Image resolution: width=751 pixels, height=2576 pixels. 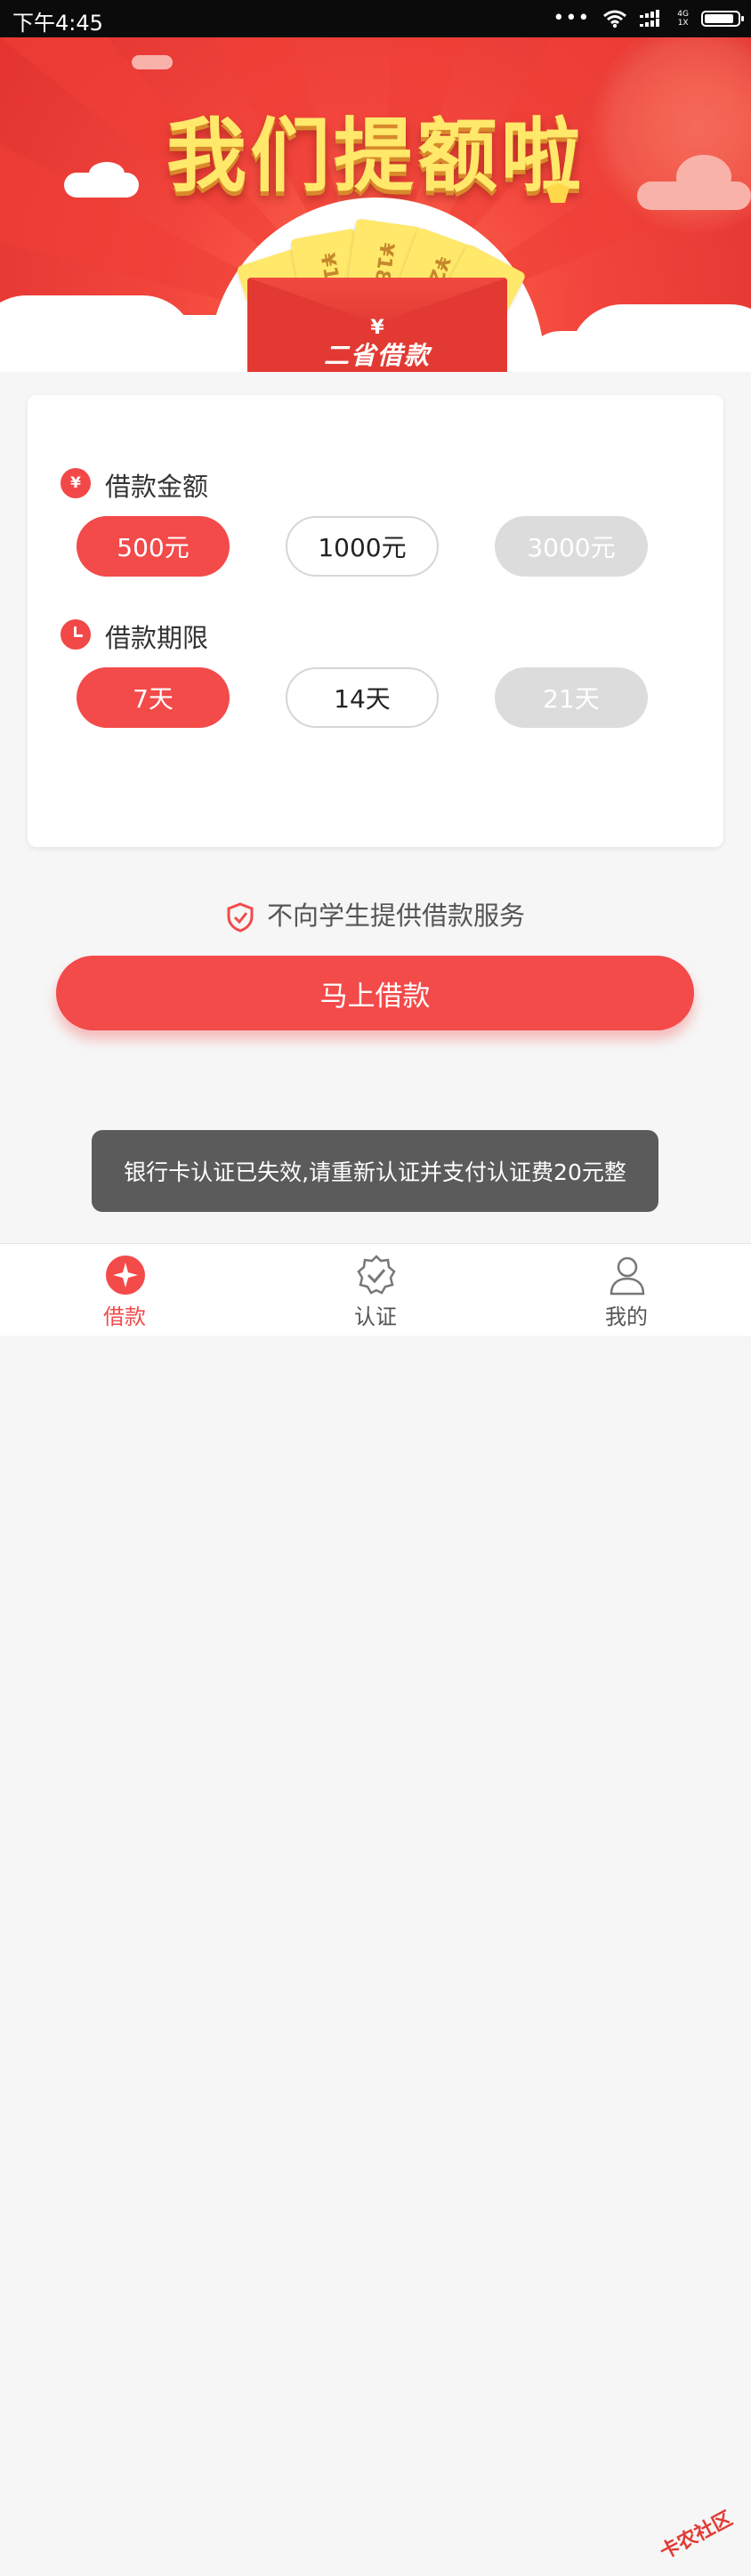 I want to click on profile-icon, so click(x=627, y=1276).